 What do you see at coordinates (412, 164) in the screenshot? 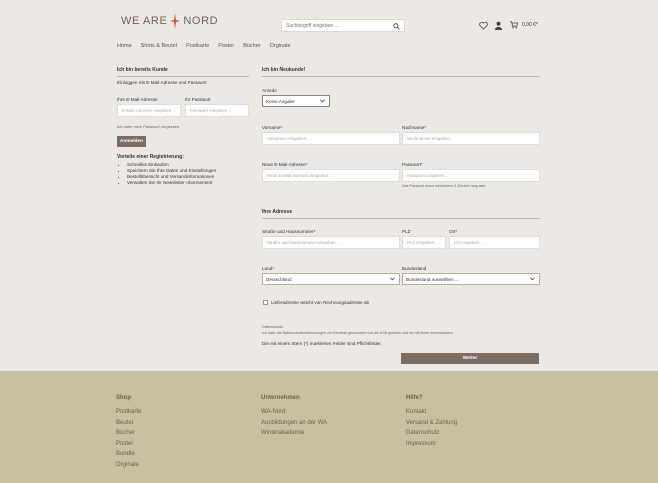
I see `register-password-label: Passwort*` at bounding box center [412, 164].